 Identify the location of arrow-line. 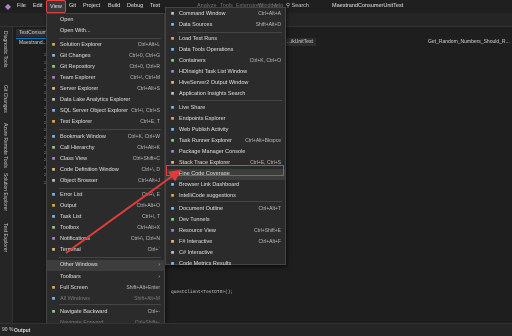
(123, 211).